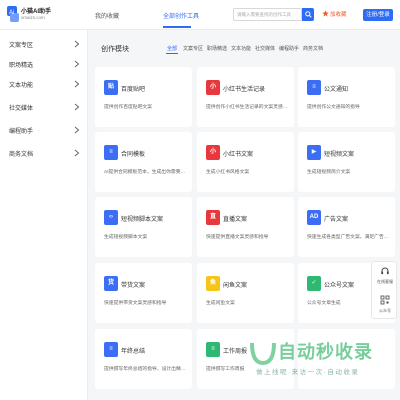 This screenshot has width=400, height=400. Describe the element at coordinates (133, 286) in the screenshot. I see `card-title: 带货文案` at that location.